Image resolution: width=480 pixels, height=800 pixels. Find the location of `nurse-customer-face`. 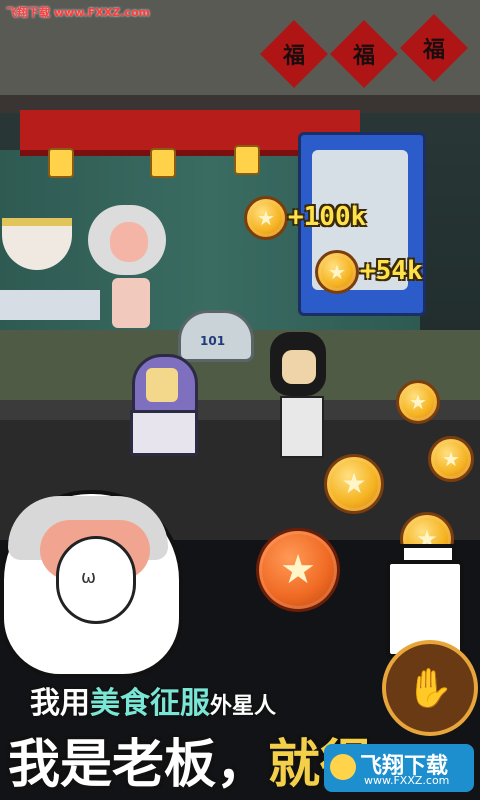

nurse-customer-face is located at coordinates (299, 367).